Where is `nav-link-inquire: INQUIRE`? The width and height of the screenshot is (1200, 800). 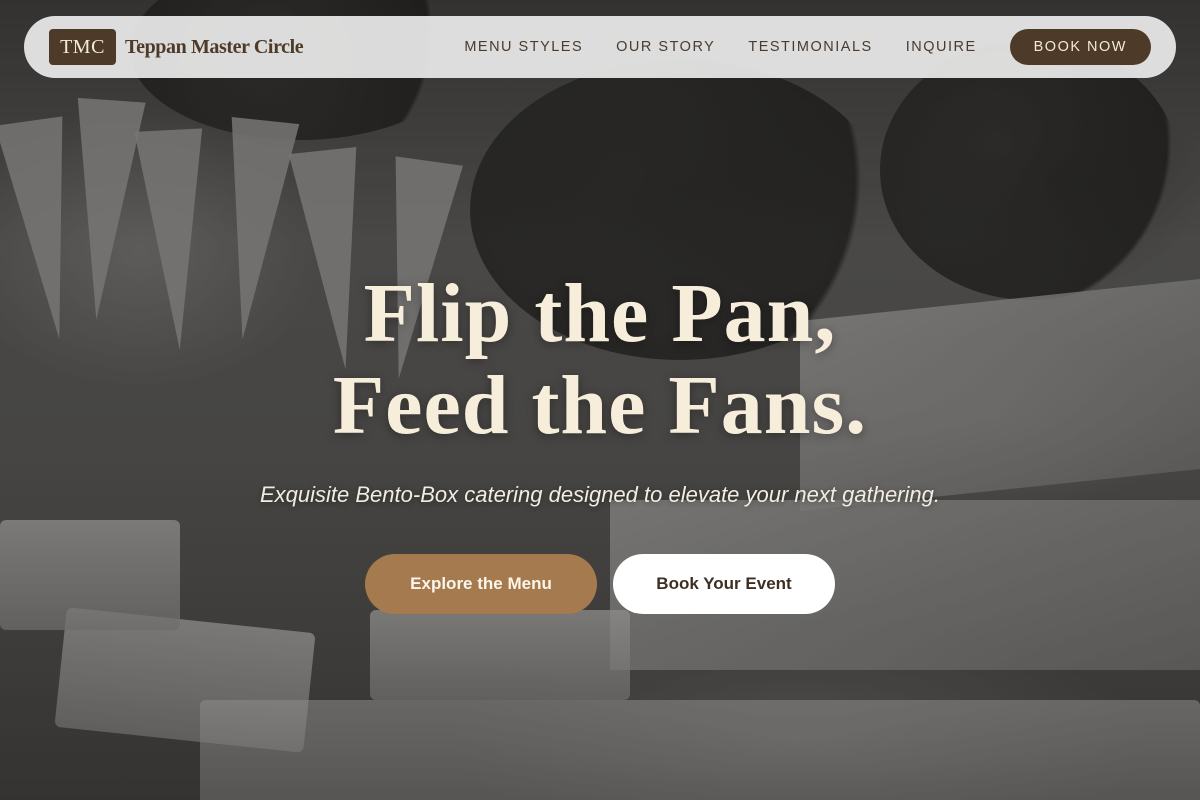 nav-link-inquire: INQUIRE is located at coordinates (941, 47).